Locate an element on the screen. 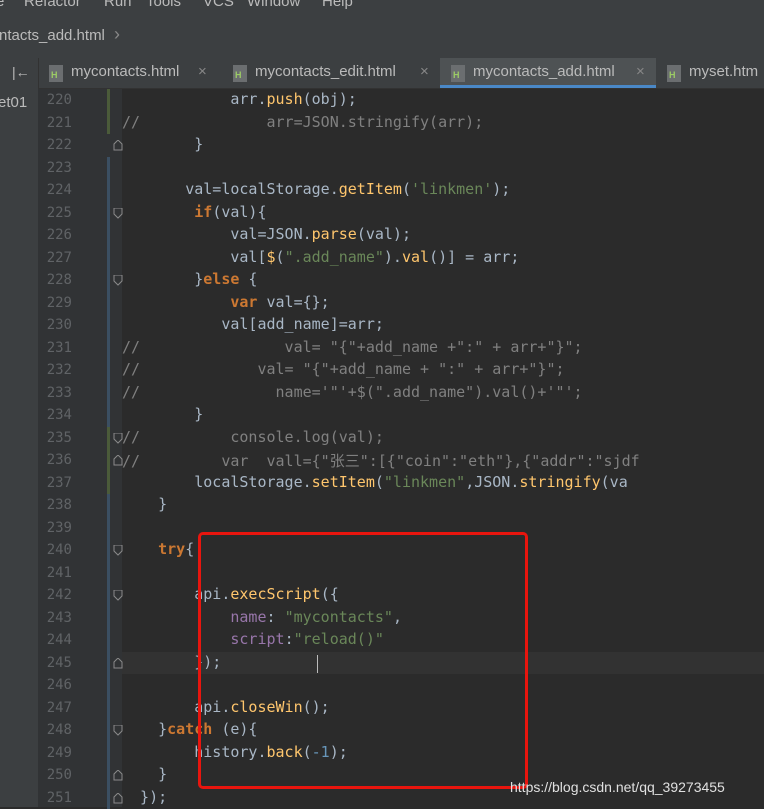 This screenshot has height=809, width=764. menu-item-help: Help is located at coordinates (337, 5).